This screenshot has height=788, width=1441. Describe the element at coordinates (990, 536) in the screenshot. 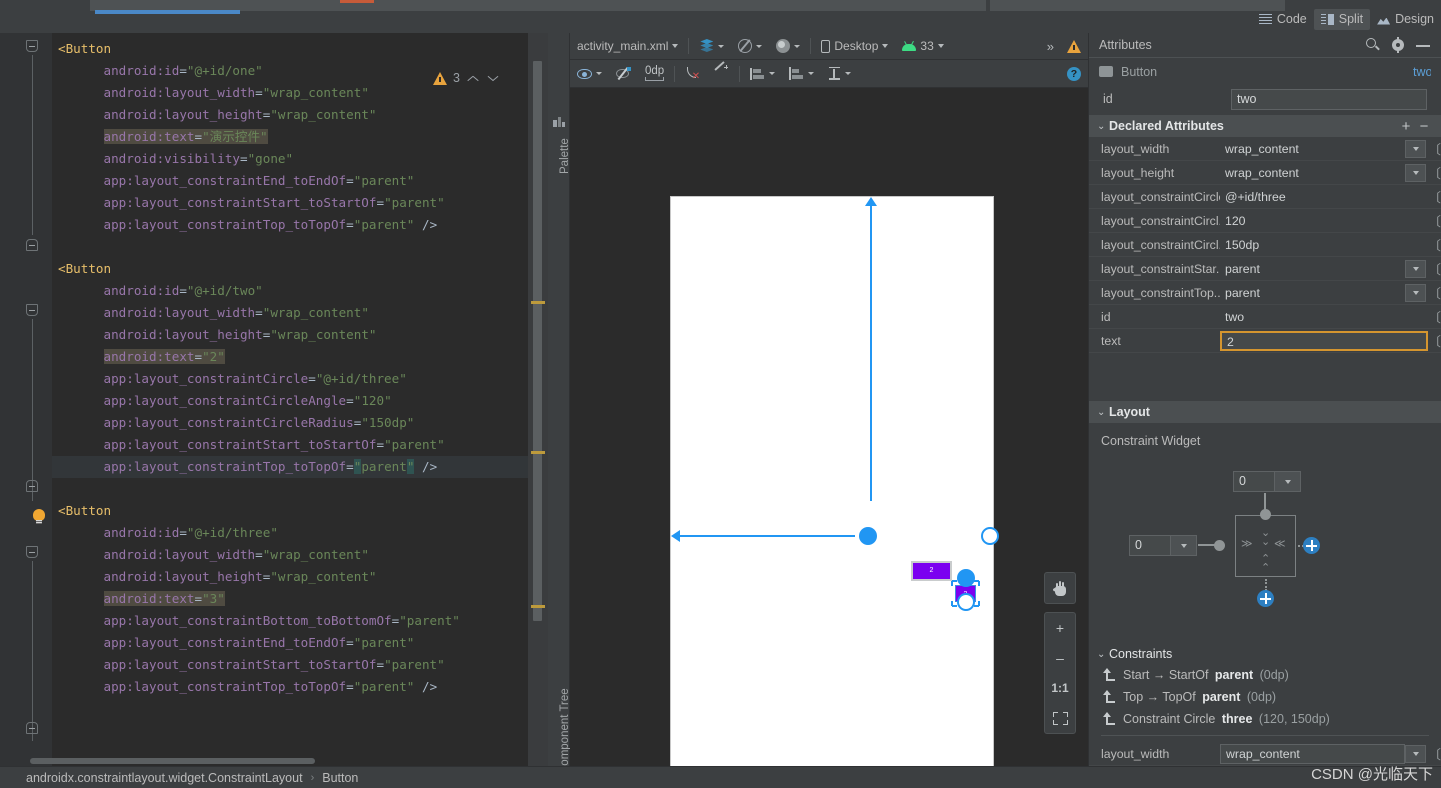

I see `end-anchor` at that location.